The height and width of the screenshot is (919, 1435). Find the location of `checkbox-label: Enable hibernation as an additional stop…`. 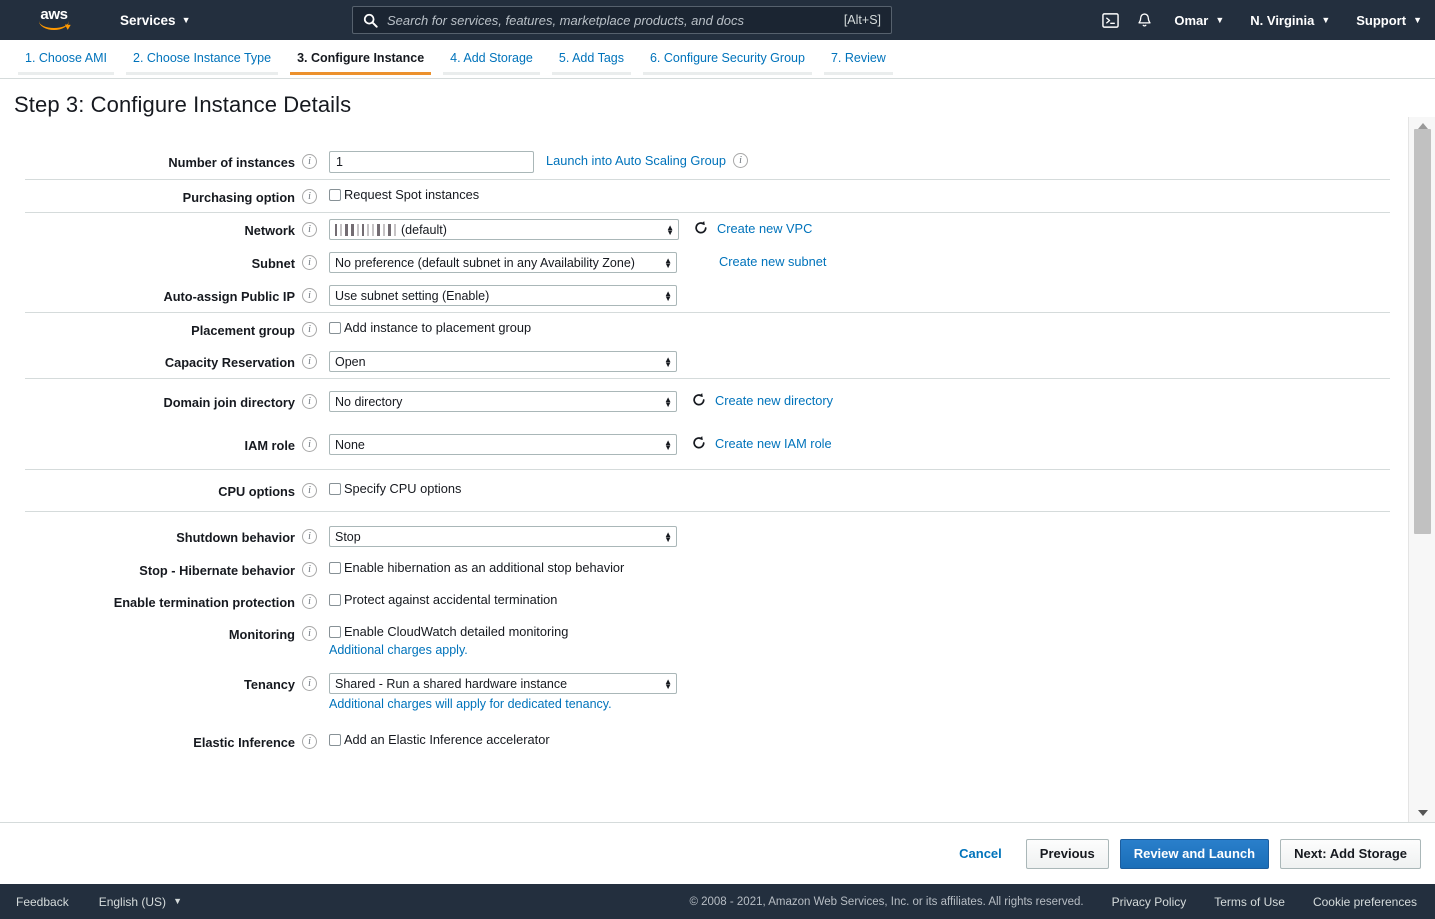

checkbox-label: Enable hibernation as an additional stop… is located at coordinates (484, 568).